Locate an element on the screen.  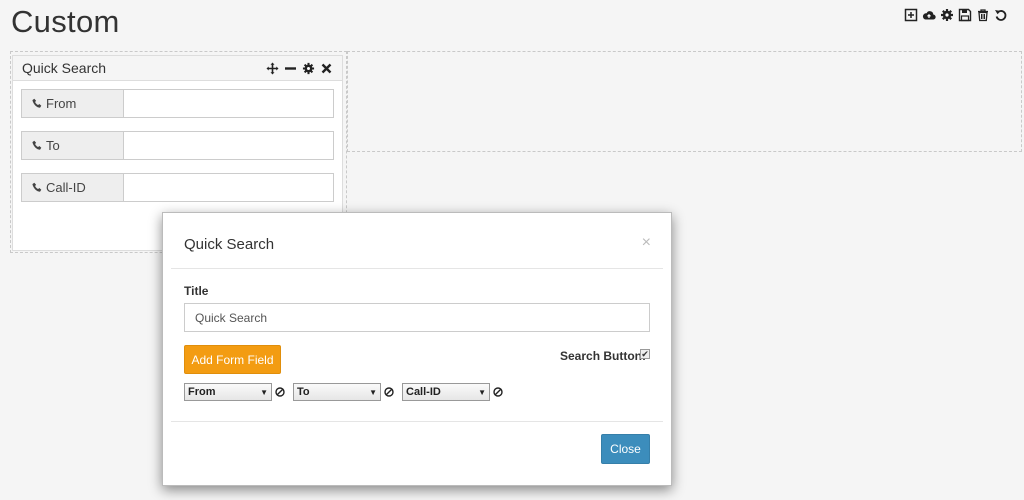
to-field-label: To is located at coordinates (72, 145).